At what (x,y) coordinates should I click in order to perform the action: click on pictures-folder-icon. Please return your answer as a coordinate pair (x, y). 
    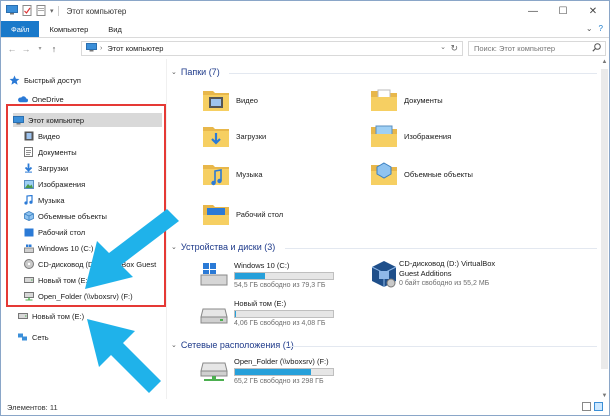
    Looking at the image, I should click on (384, 136).